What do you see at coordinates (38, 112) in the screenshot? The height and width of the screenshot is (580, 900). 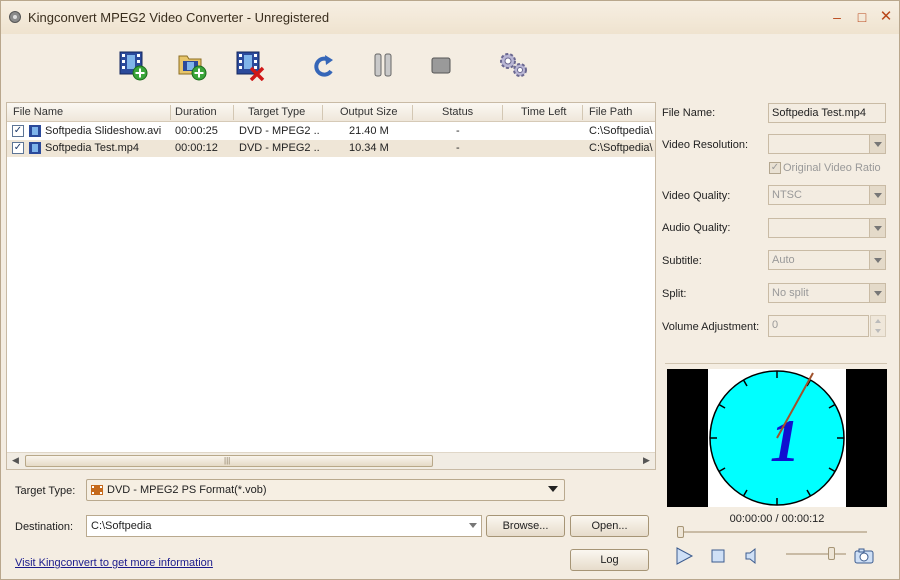 I see `col-file-name: File Name` at bounding box center [38, 112].